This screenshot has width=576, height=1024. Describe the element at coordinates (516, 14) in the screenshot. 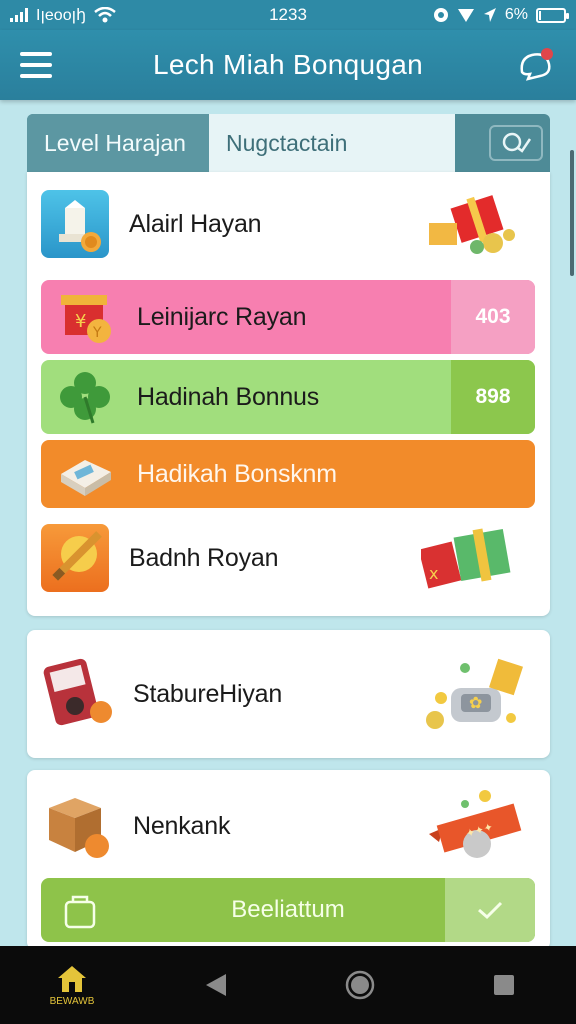

I see `battery-label: 6%` at that location.